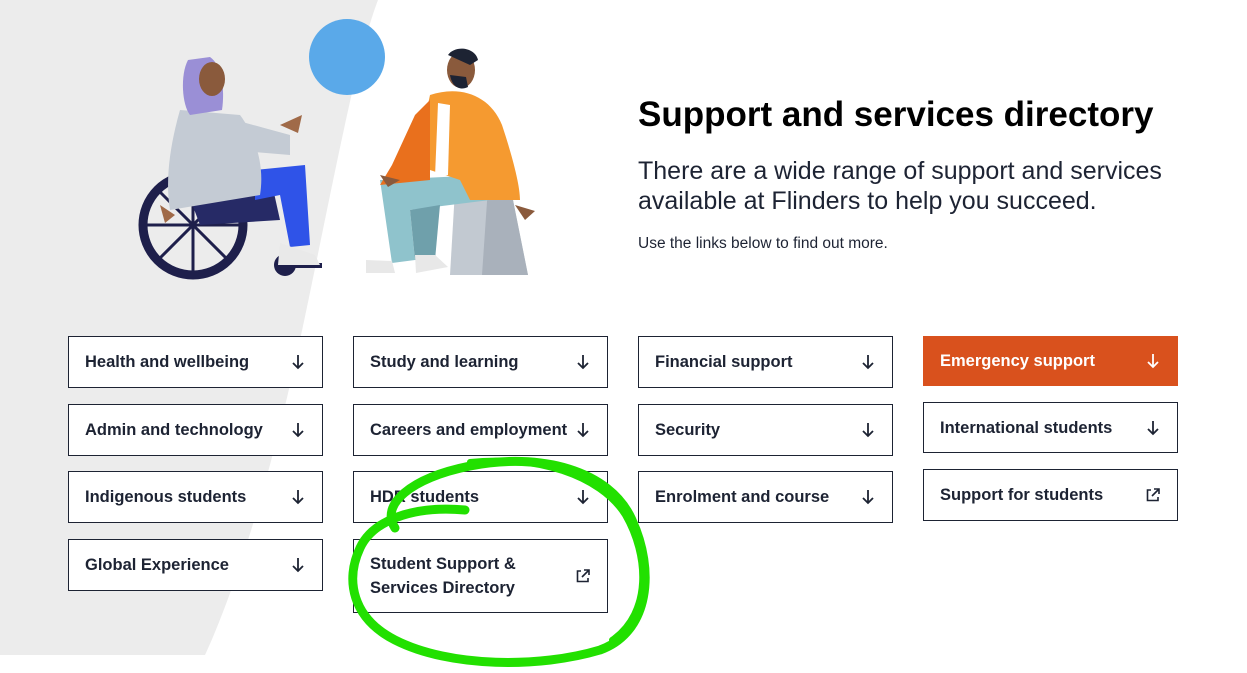  Describe the element at coordinates (1026, 427) in the screenshot. I see `card-label: International students` at that location.